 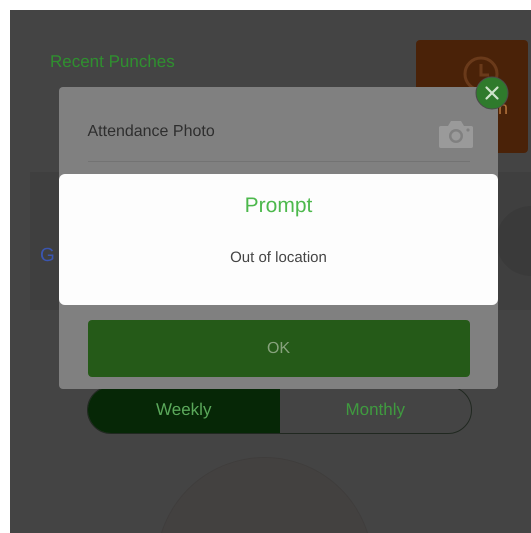 I want to click on prompt-title: Prompt, so click(x=278, y=206).